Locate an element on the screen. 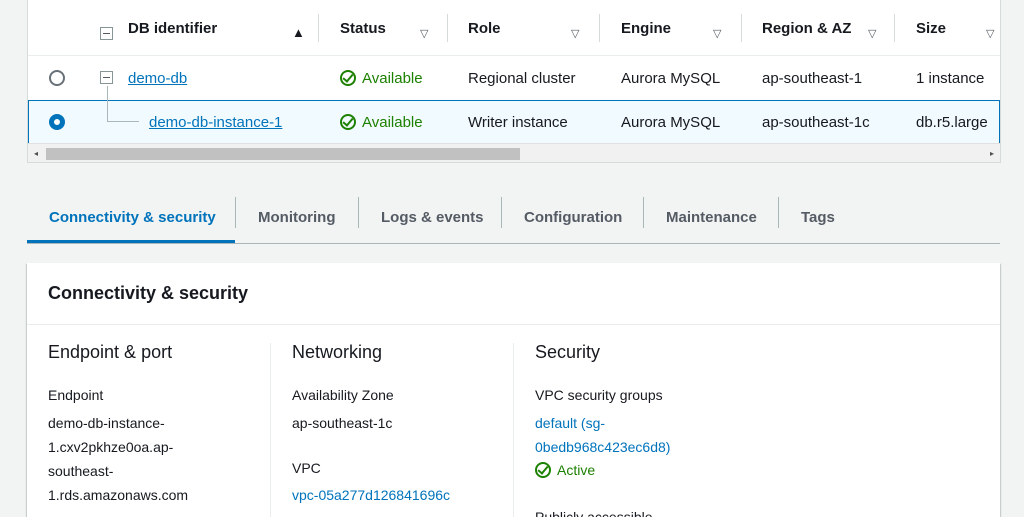  endpoint-label: Endpoint is located at coordinates (76, 395).